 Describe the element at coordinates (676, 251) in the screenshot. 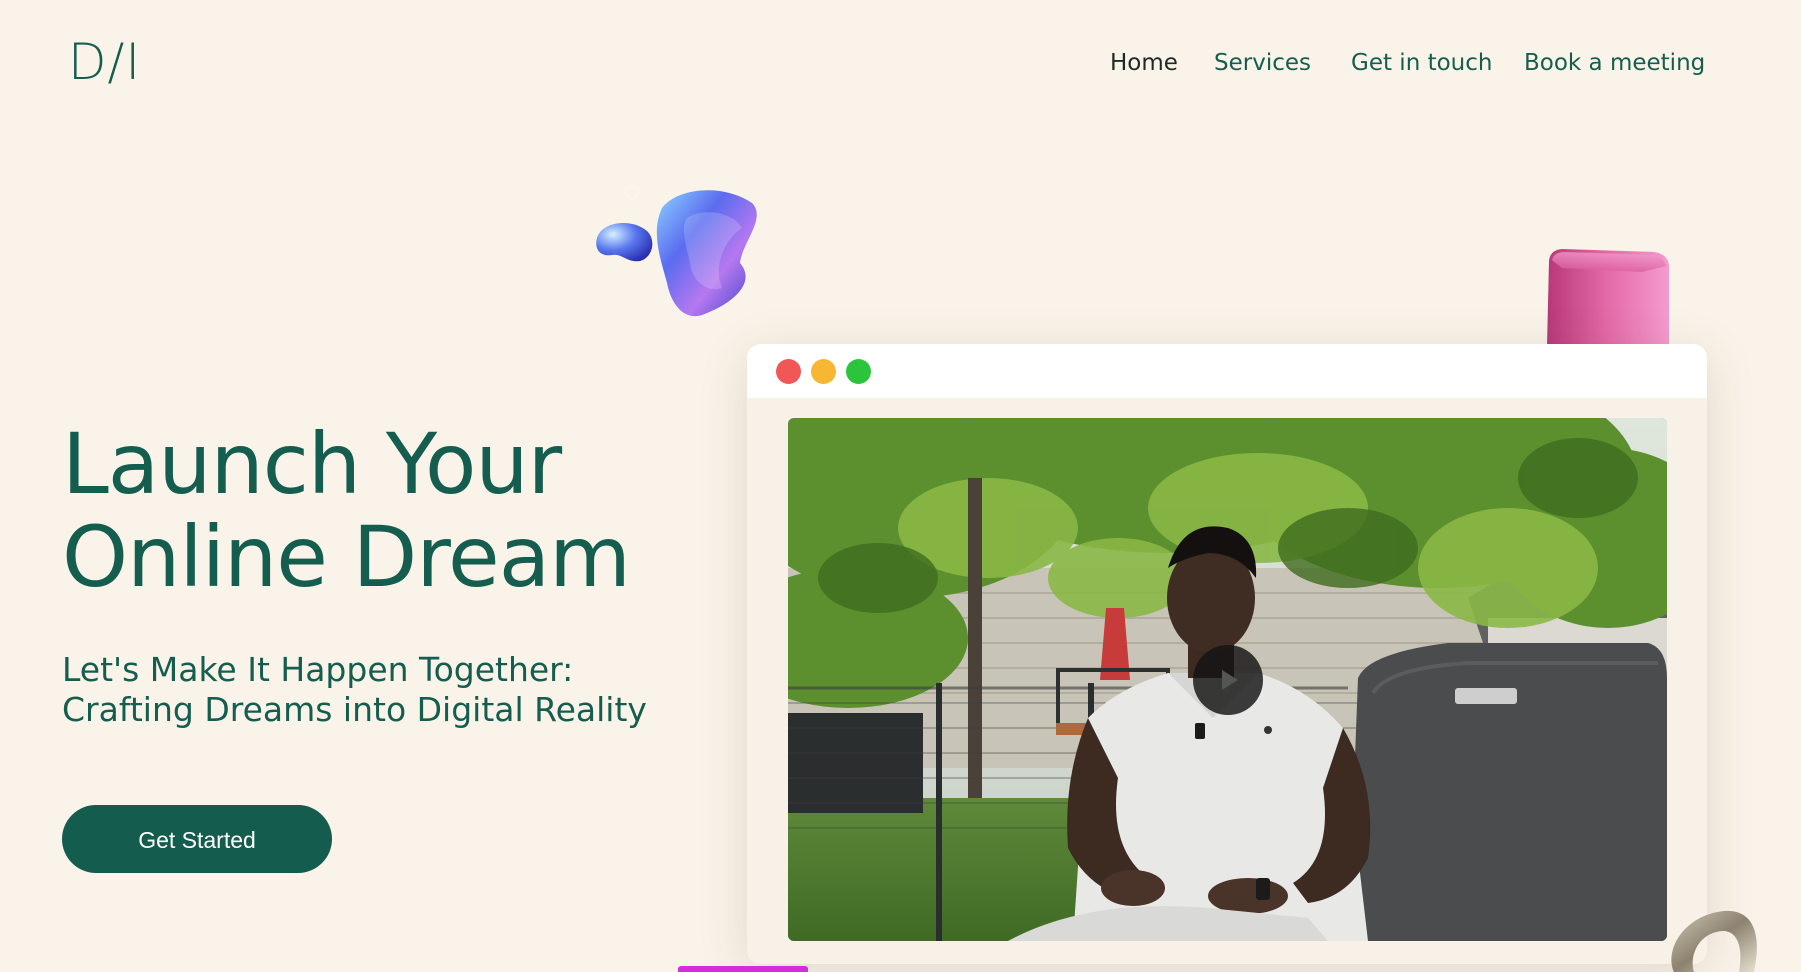

I see `iridescent-blob-decoration` at that location.